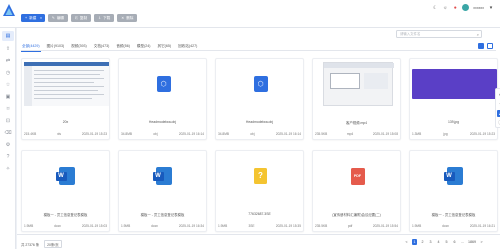 The image size is (500, 249). I want to click on folder-icon: ▤, so click(8, 36).